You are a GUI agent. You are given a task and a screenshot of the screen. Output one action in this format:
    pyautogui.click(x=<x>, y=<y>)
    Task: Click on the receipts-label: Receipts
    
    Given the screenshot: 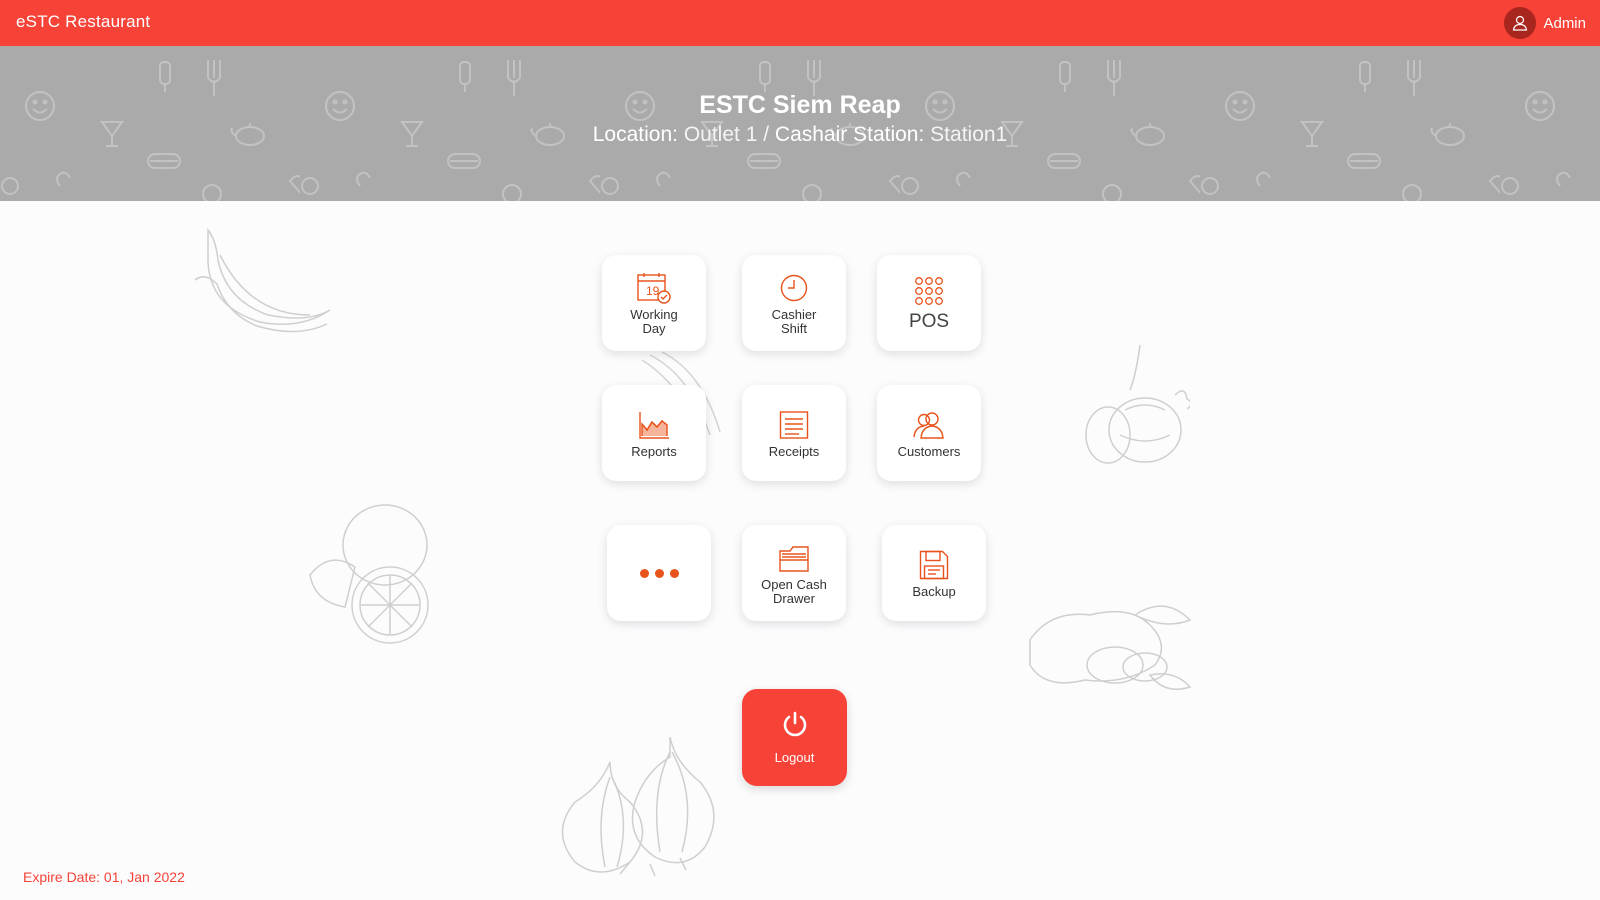 What is the action you would take?
    pyautogui.click(x=794, y=451)
    